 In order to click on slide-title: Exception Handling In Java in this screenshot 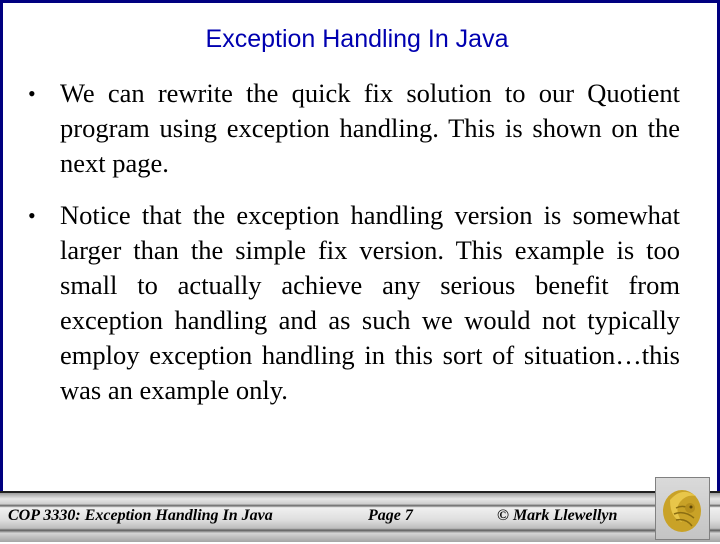, I will do `click(357, 39)`.